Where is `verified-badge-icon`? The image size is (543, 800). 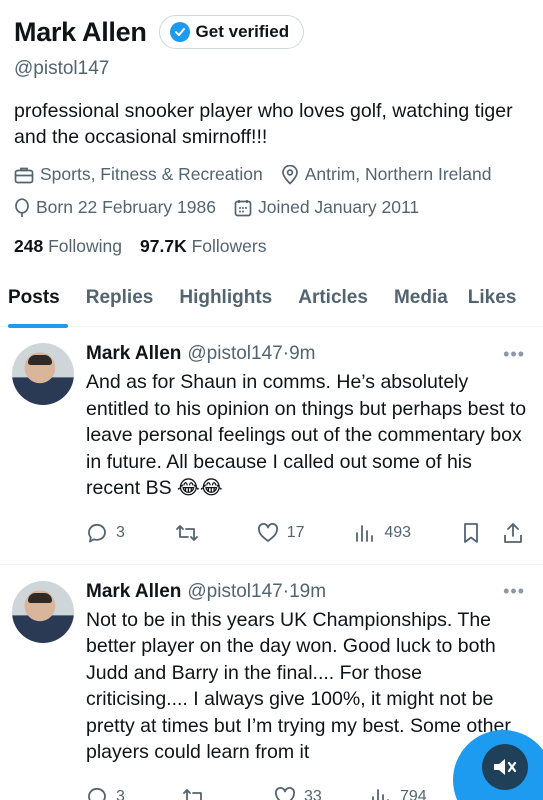 verified-badge-icon is located at coordinates (179, 32).